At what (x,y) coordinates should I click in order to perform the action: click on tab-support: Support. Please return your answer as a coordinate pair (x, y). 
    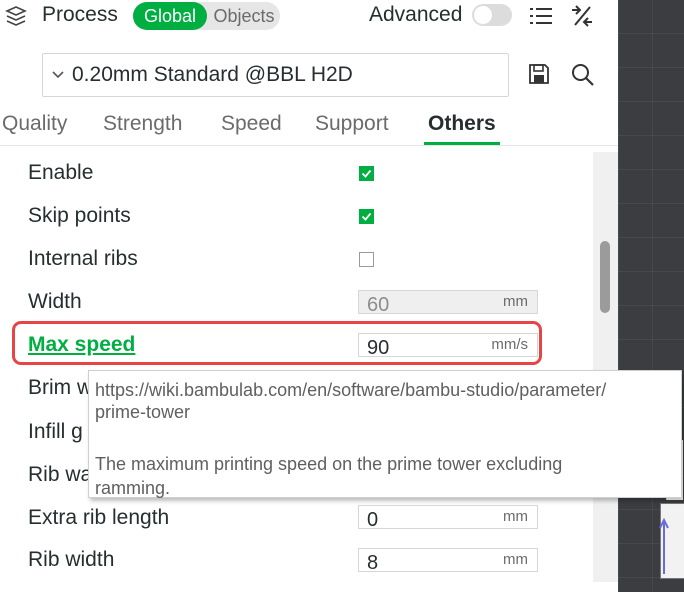
    Looking at the image, I should click on (352, 124).